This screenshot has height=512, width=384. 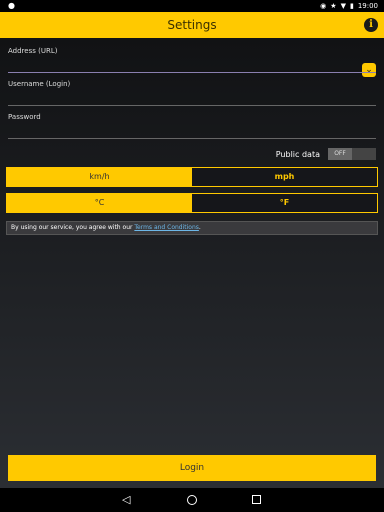 I want to click on toggle-state: OFF, so click(x=340, y=154).